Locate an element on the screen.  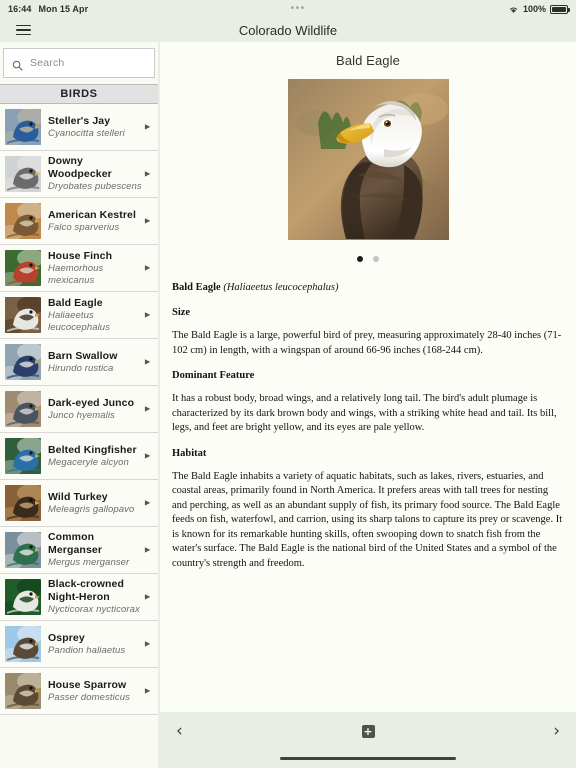
dynamic-island-dots-icon: ••• is located at coordinates (298, 8).